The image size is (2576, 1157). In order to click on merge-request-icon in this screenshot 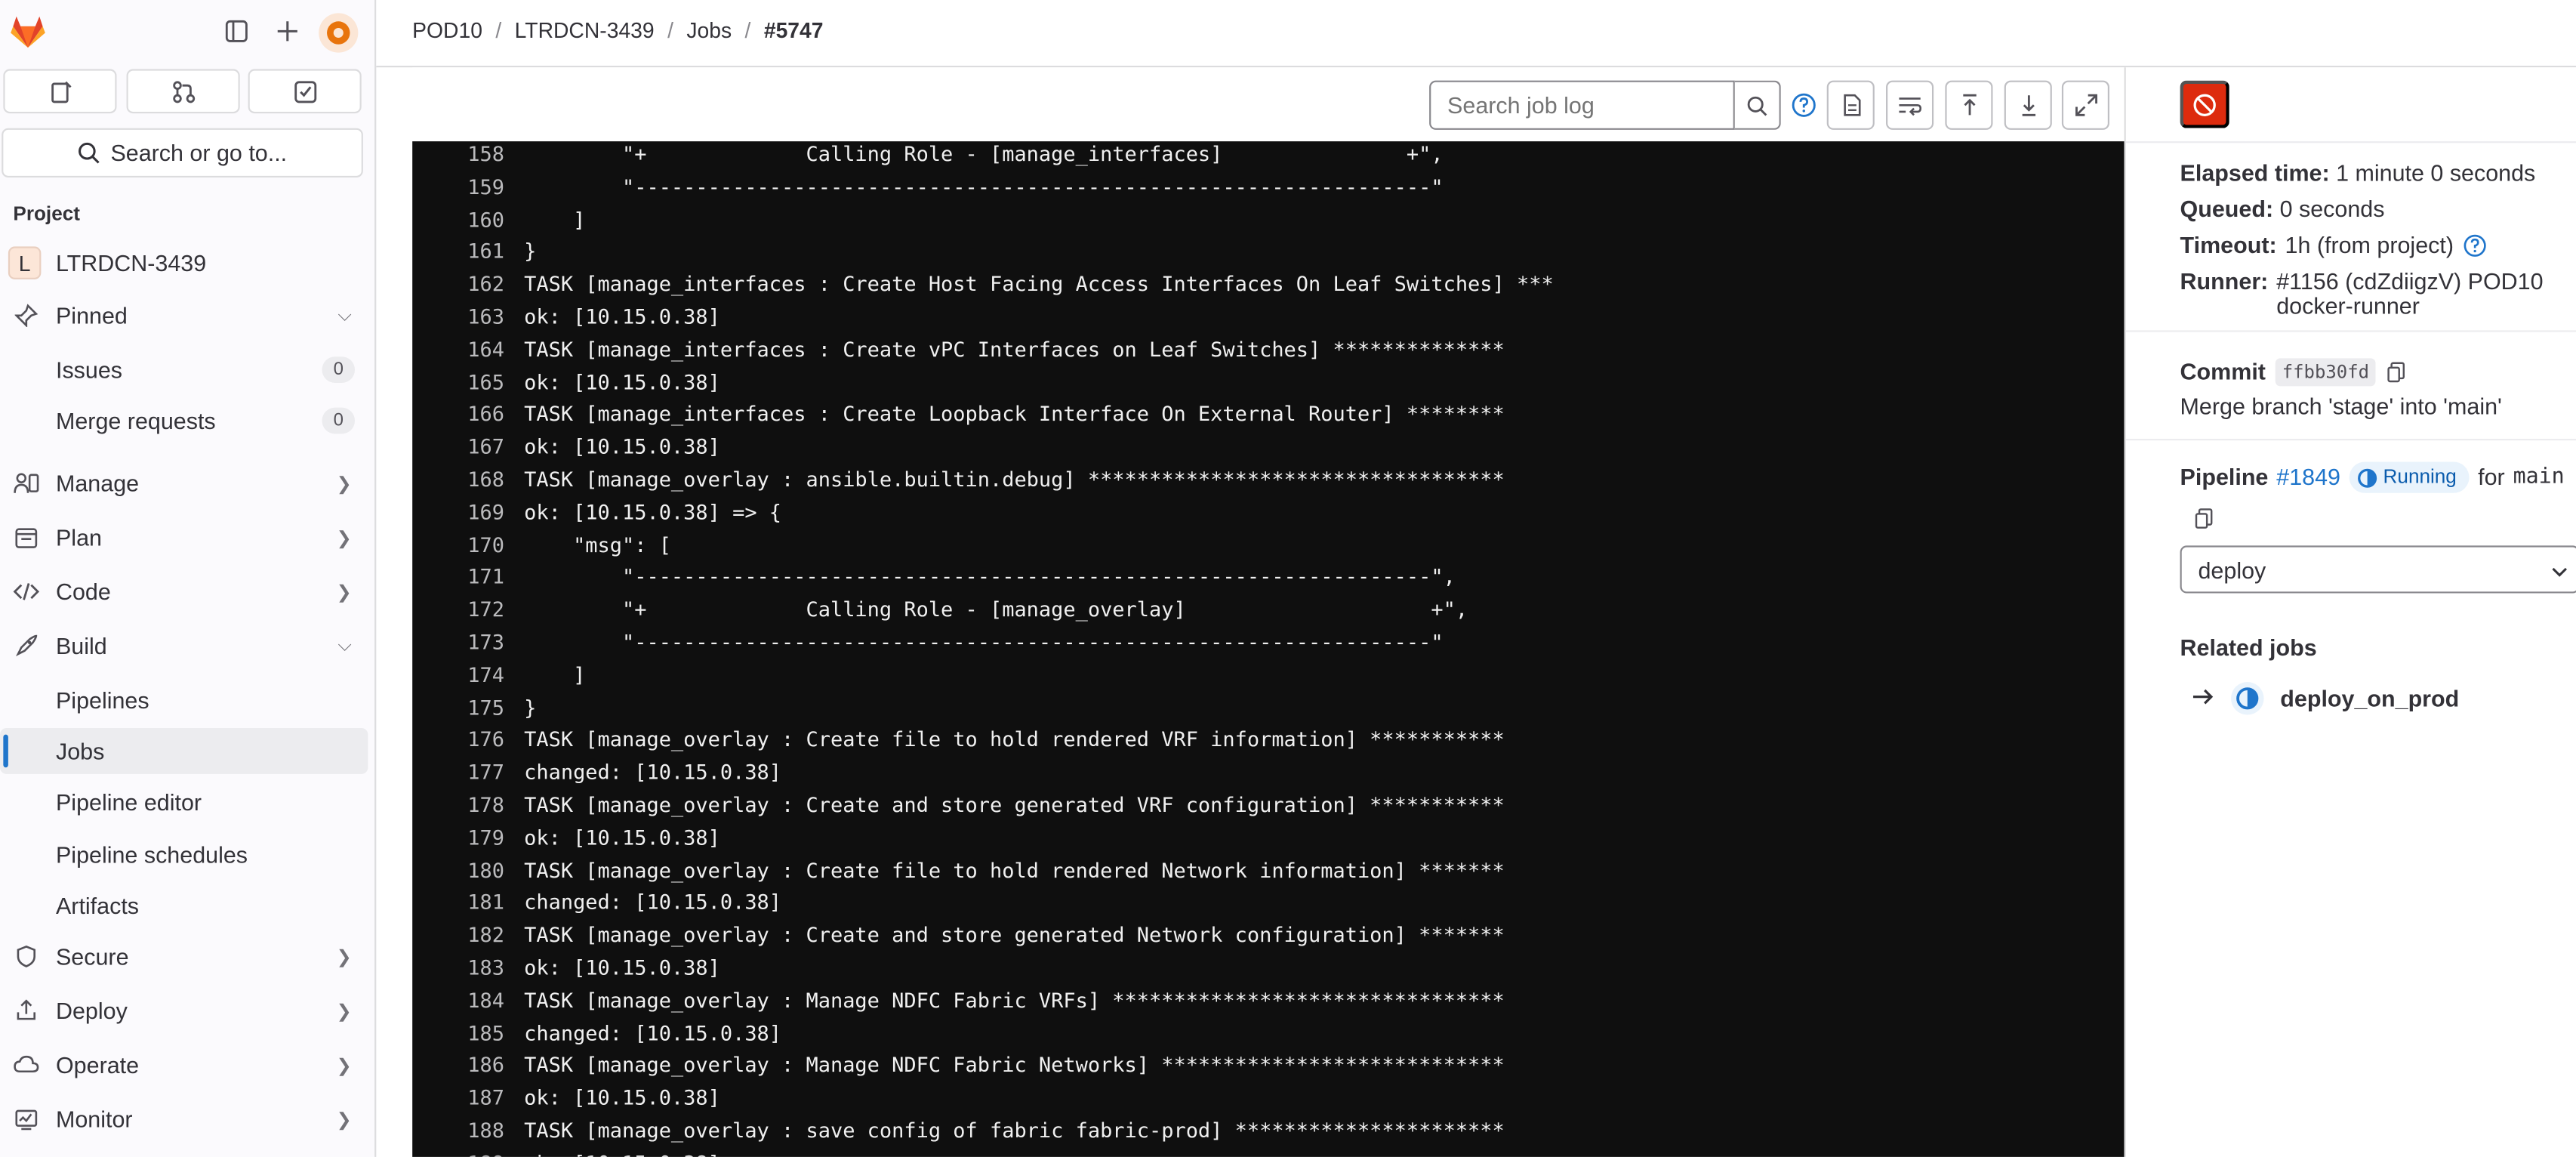, I will do `click(183, 92)`.